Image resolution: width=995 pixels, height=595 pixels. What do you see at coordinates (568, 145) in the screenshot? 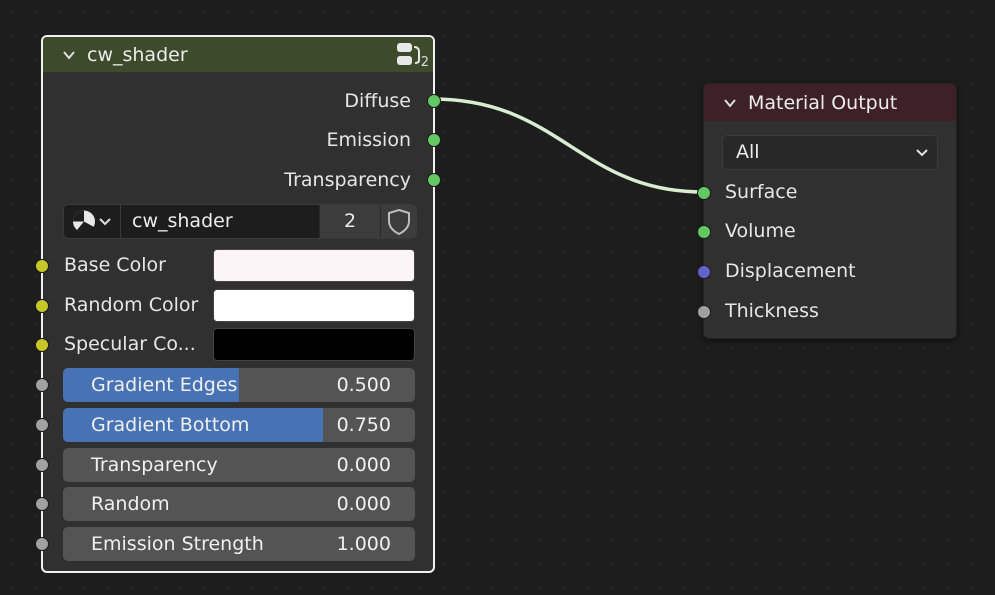
I see `diffuse-to-surface-link` at bounding box center [568, 145].